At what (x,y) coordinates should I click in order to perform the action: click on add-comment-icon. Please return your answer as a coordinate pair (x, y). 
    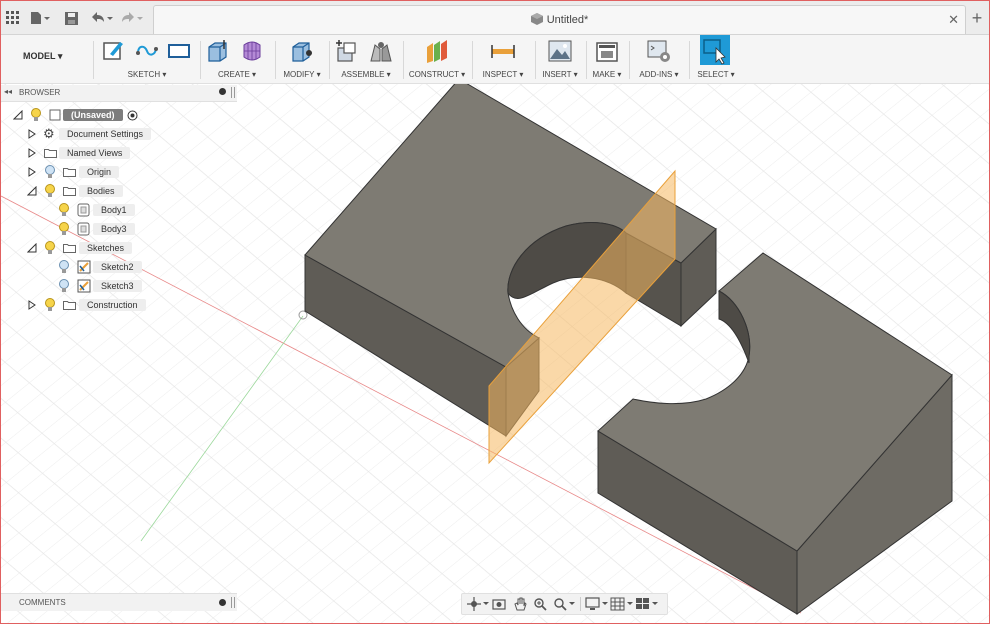
    Looking at the image, I should click on (222, 602).